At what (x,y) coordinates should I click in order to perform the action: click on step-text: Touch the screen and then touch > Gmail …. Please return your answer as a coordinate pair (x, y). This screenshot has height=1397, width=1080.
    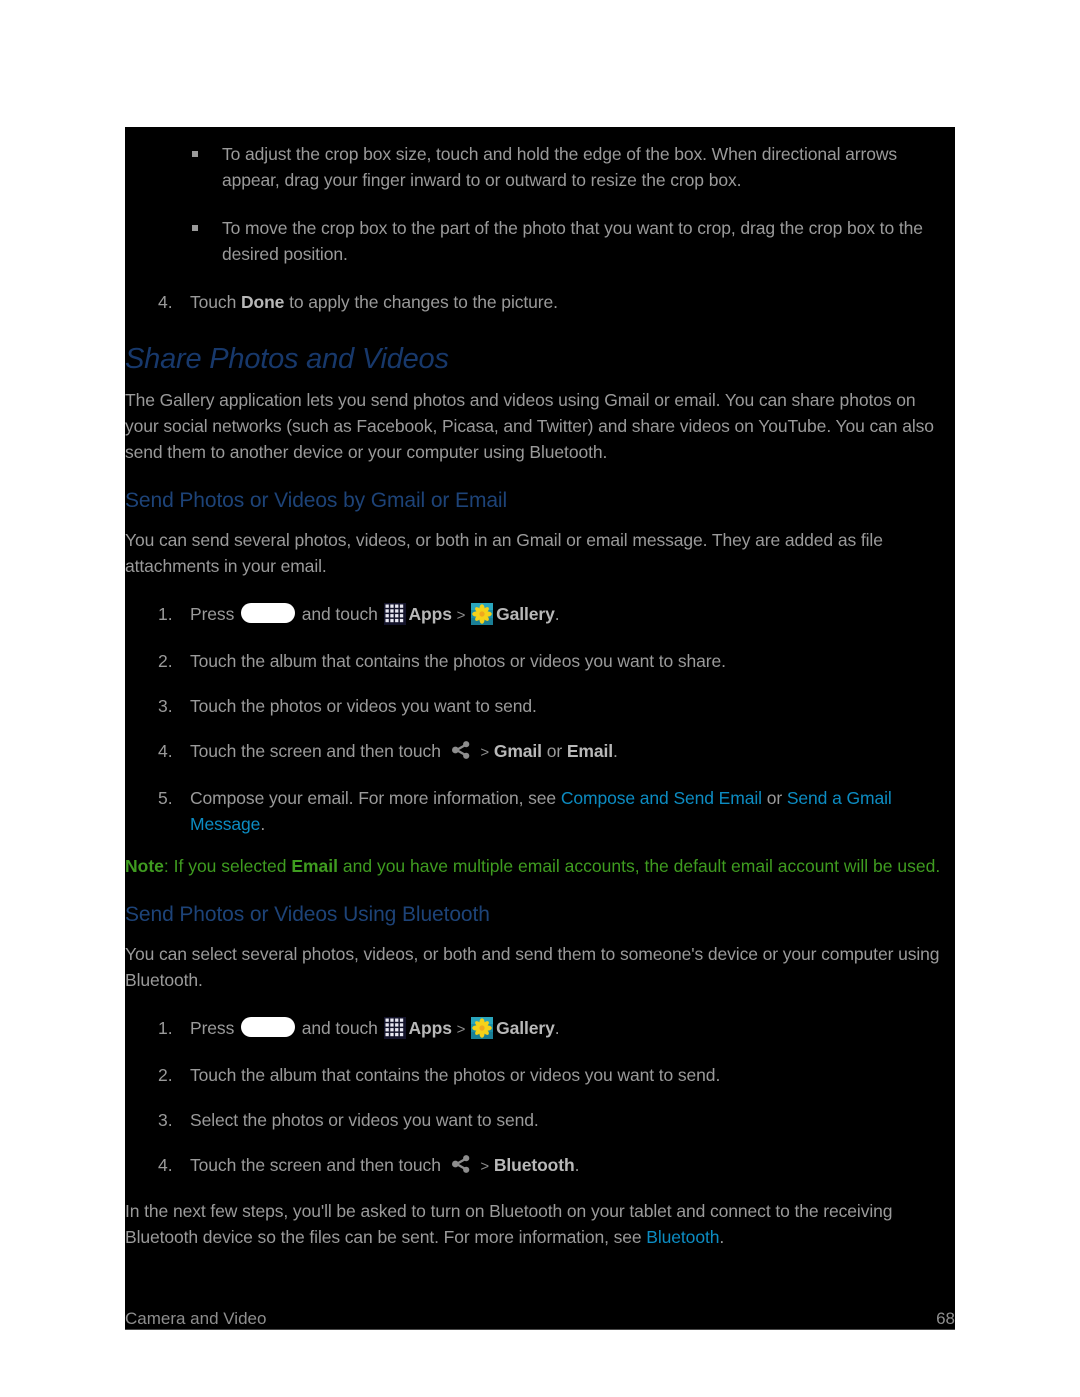
    Looking at the image, I should click on (568, 752).